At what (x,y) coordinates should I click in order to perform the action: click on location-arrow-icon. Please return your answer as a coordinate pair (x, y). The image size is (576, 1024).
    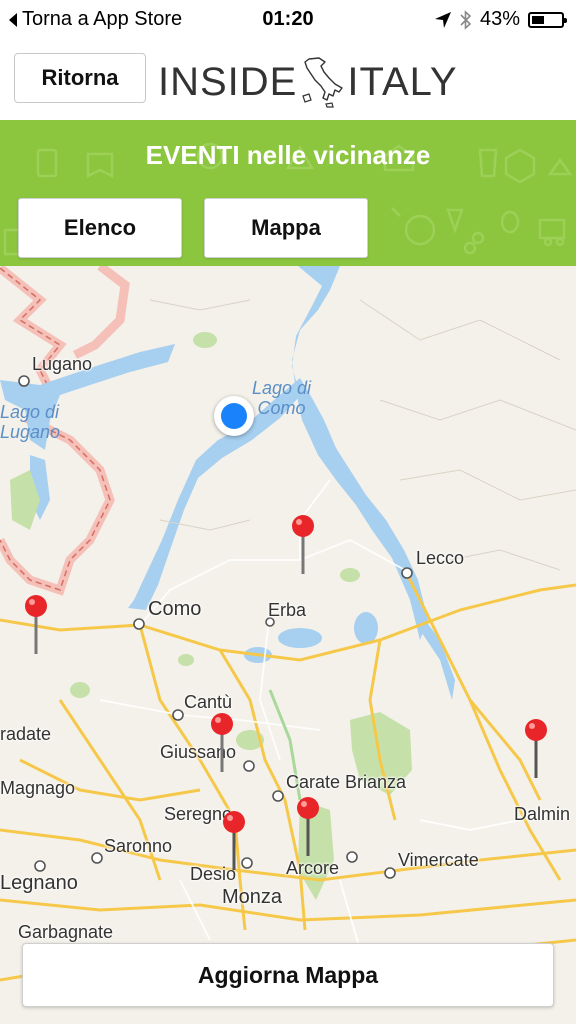
    Looking at the image, I should click on (442, 19).